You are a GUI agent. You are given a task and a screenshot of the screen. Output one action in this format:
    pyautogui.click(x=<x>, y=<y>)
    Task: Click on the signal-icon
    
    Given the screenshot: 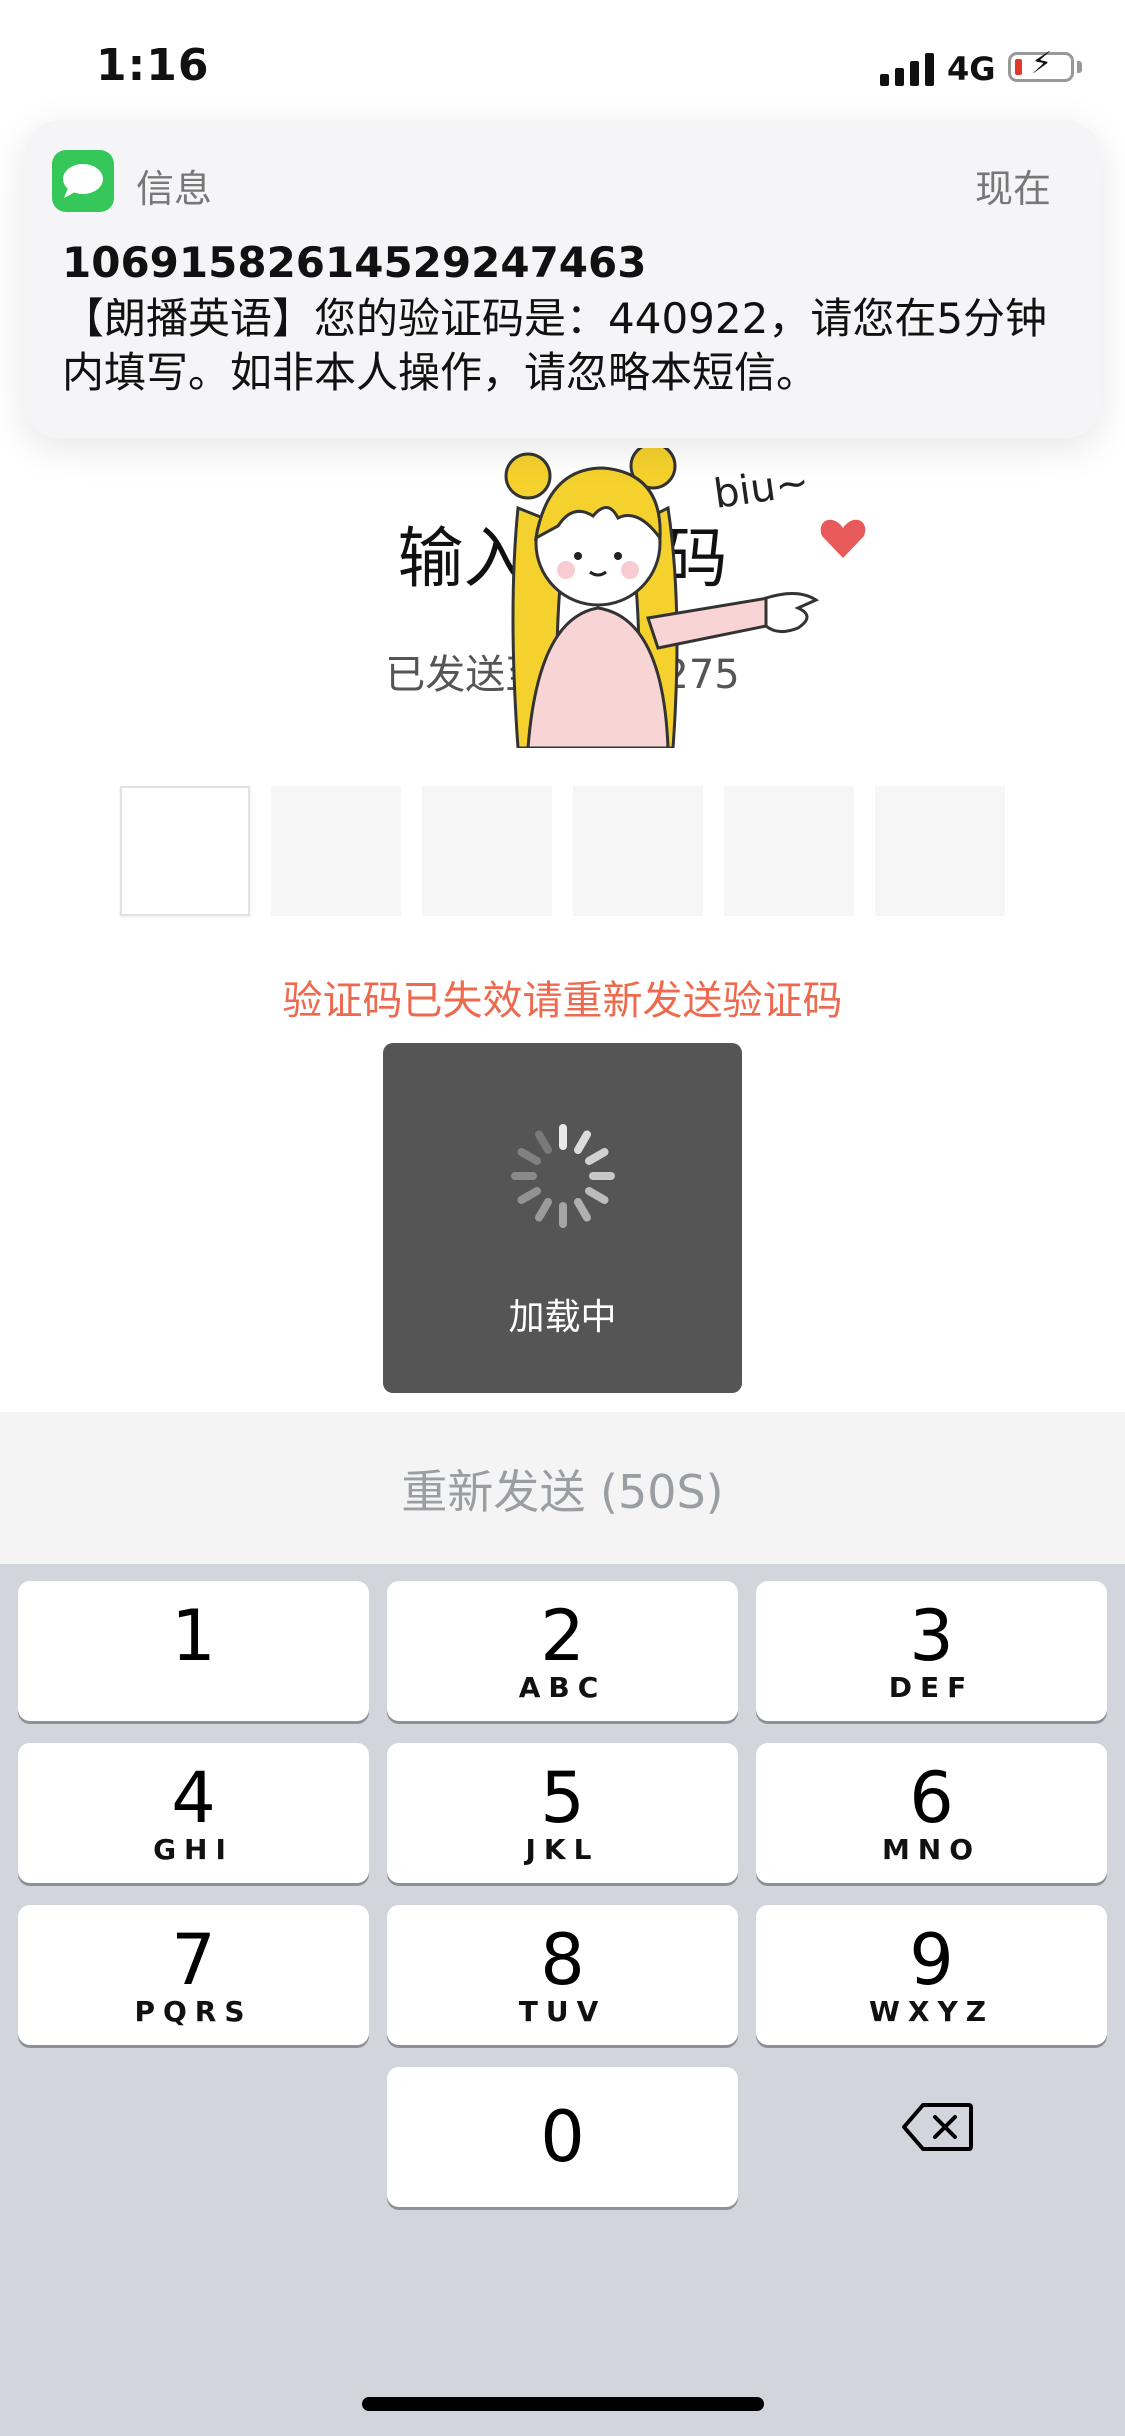 What is the action you would take?
    pyautogui.click(x=908, y=69)
    